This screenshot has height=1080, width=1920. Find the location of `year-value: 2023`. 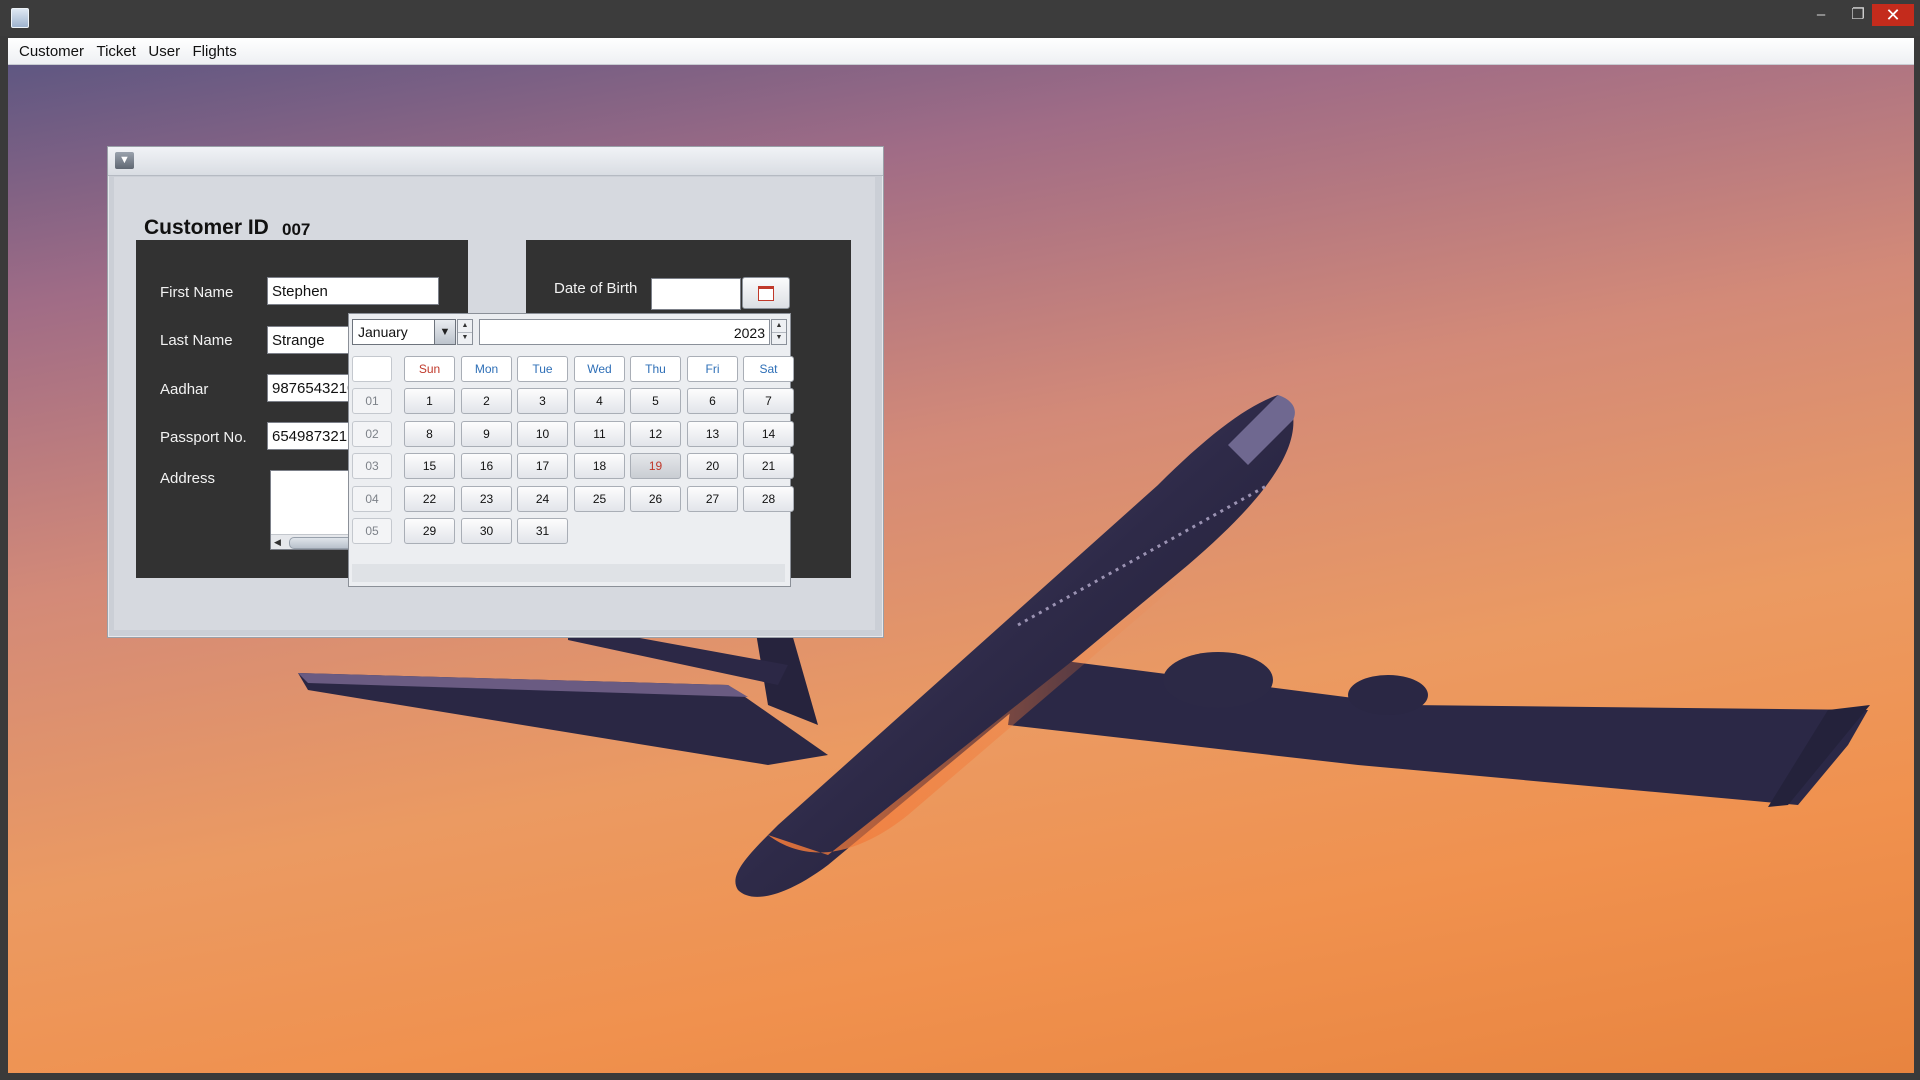

year-value: 2023 is located at coordinates (749, 333).